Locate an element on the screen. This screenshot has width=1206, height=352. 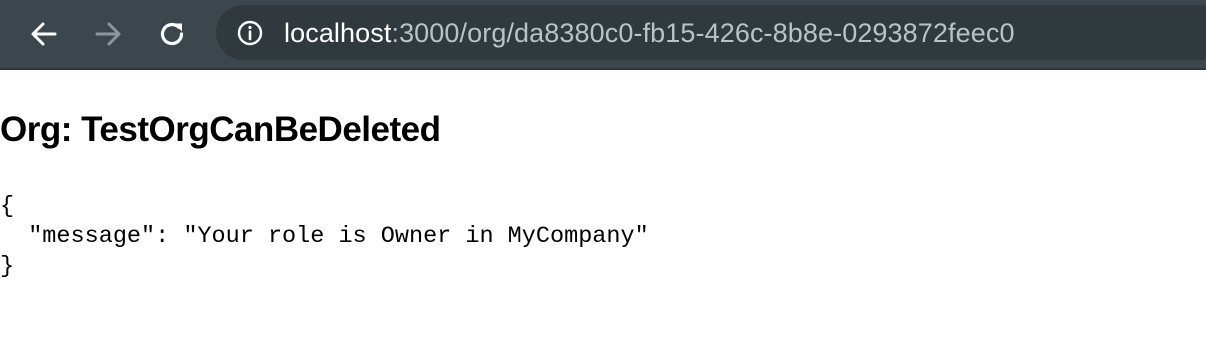
arrow-left-icon is located at coordinates (44, 34).